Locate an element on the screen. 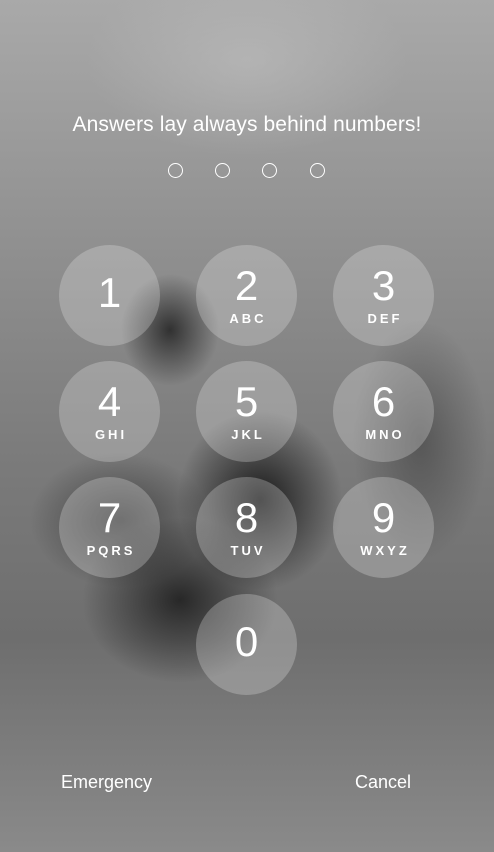 This screenshot has height=852, width=494. key-5: 5 JKL is located at coordinates (246, 411).